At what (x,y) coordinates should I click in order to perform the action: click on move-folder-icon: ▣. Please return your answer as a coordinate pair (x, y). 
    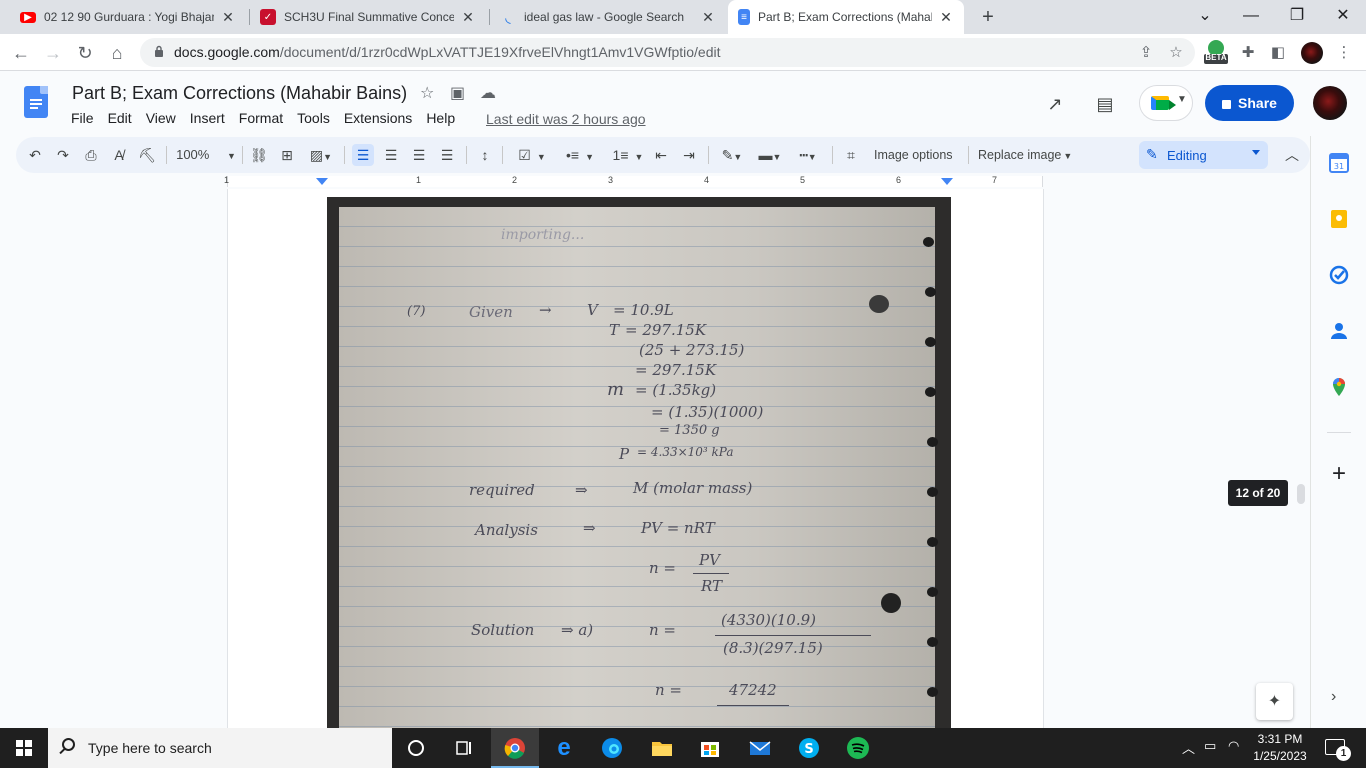
    Looking at the image, I should click on (457, 93).